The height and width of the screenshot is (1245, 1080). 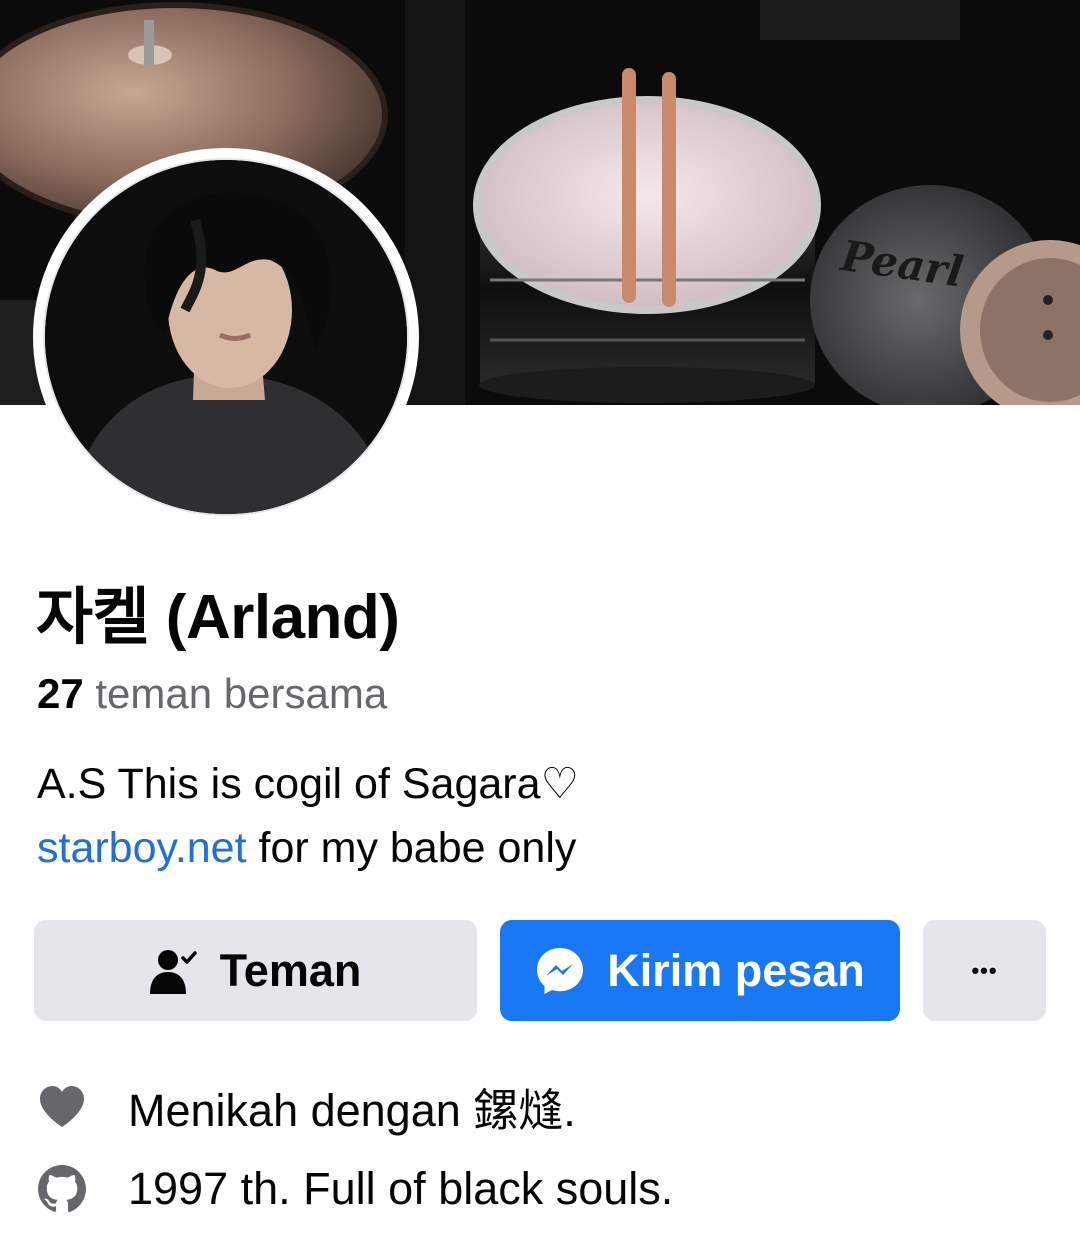 What do you see at coordinates (290, 970) in the screenshot?
I see `friends-button-label: Teman` at bounding box center [290, 970].